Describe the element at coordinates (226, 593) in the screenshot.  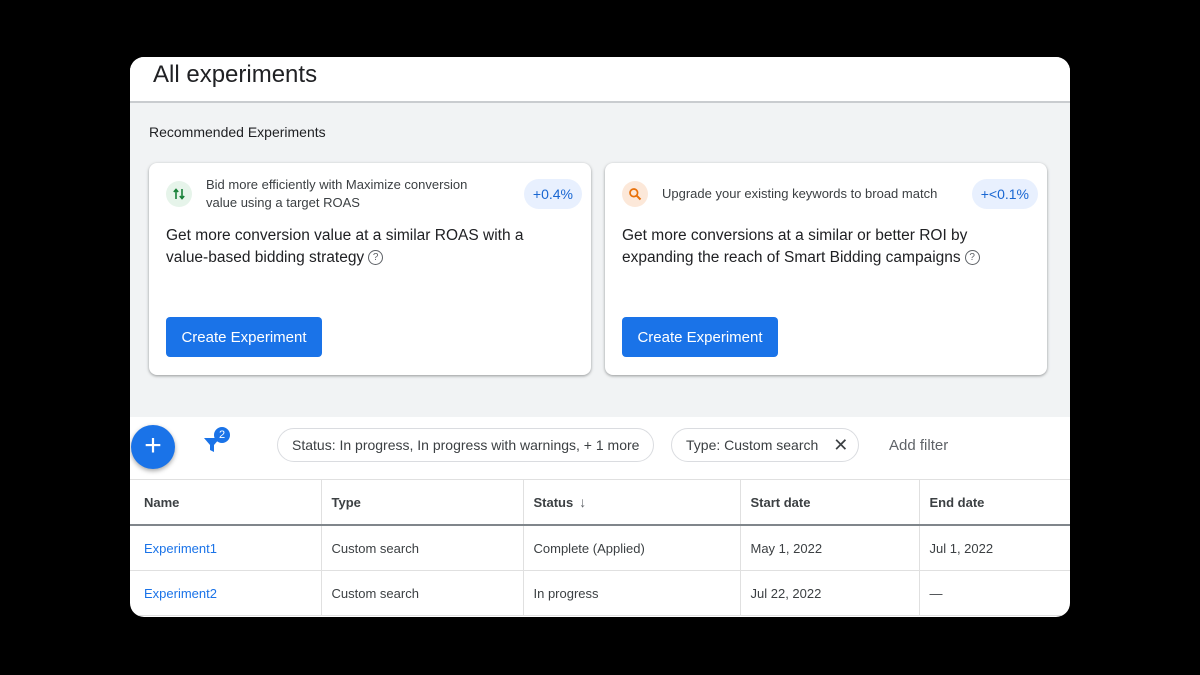
I see `experiment-name-link: Experiment2` at that location.